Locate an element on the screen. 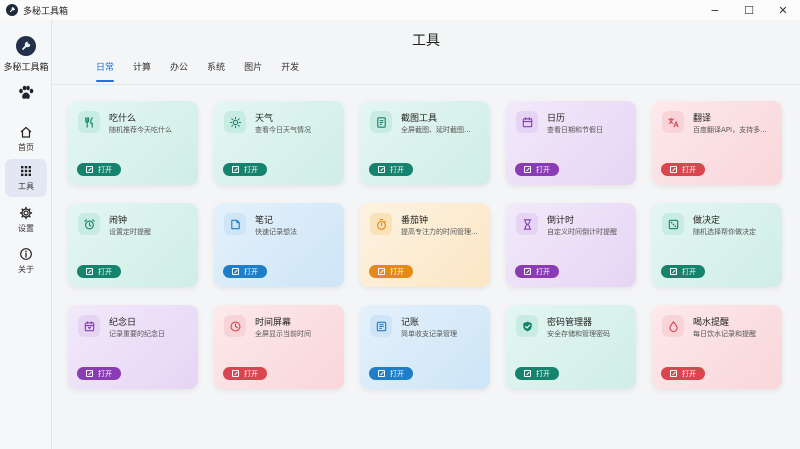 This screenshot has height=449, width=800. sidebar-item-tools: 工具 is located at coordinates (26, 178).